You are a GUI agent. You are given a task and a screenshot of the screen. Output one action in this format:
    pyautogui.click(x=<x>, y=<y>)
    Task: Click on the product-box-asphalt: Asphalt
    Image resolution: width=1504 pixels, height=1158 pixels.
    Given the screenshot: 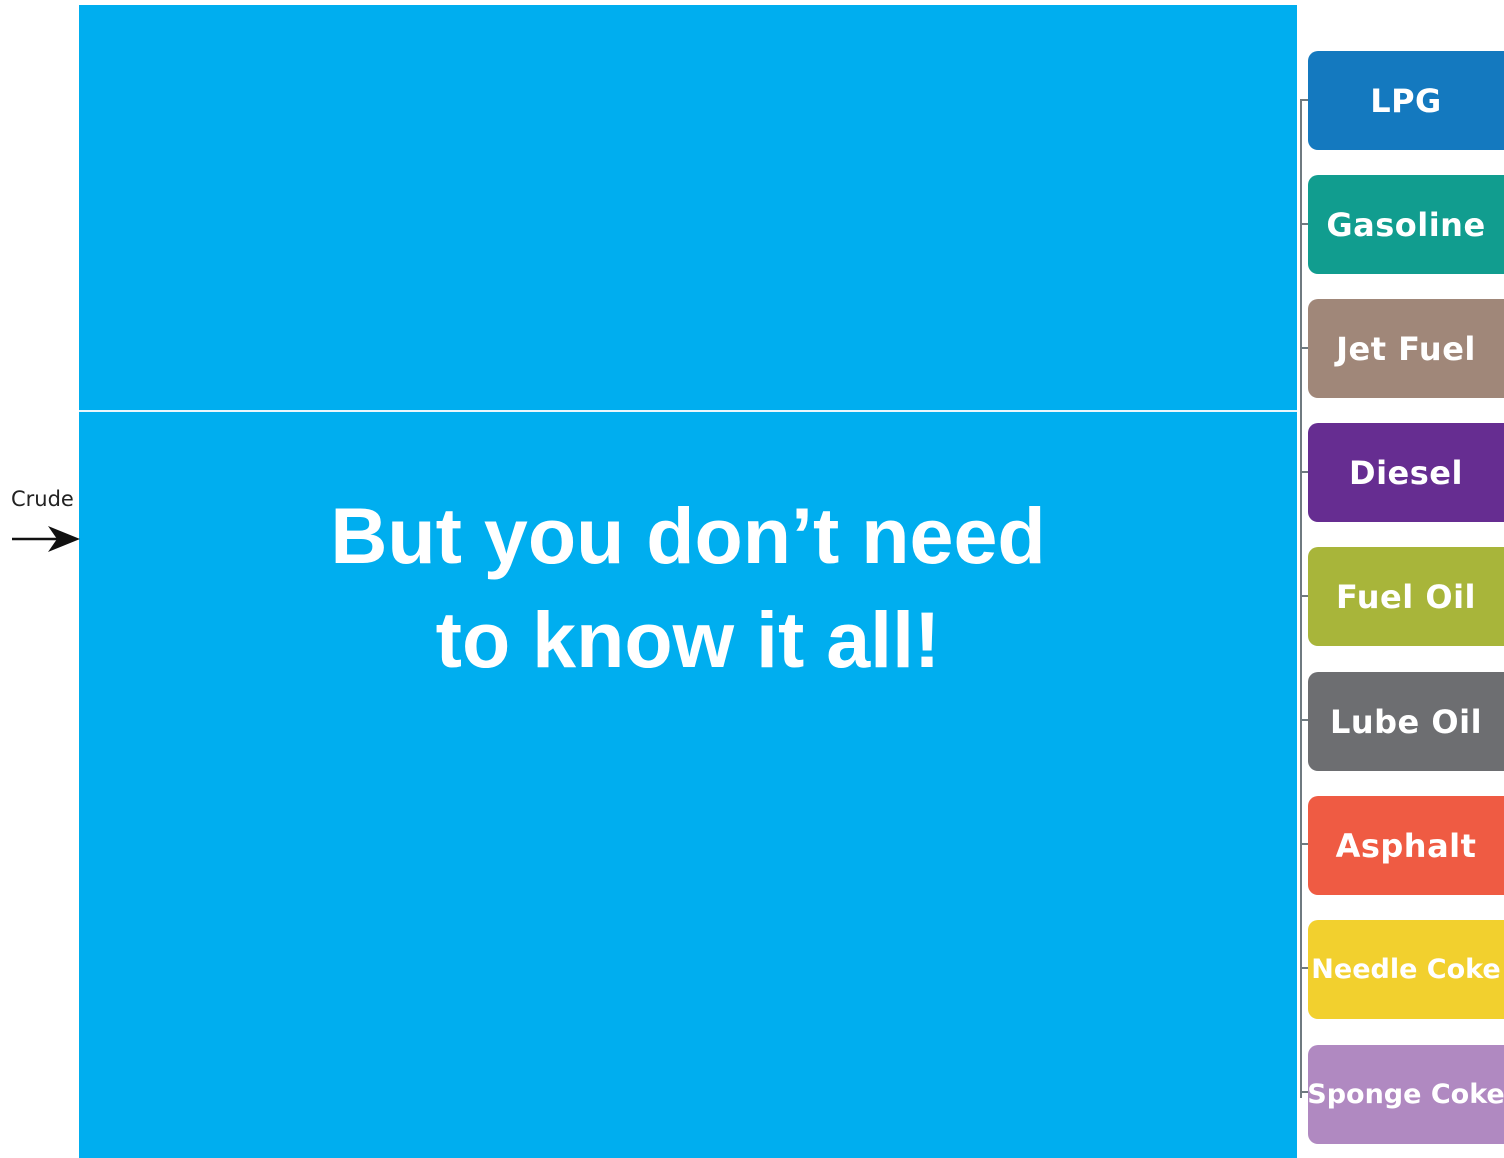 What is the action you would take?
    pyautogui.click(x=1406, y=845)
    